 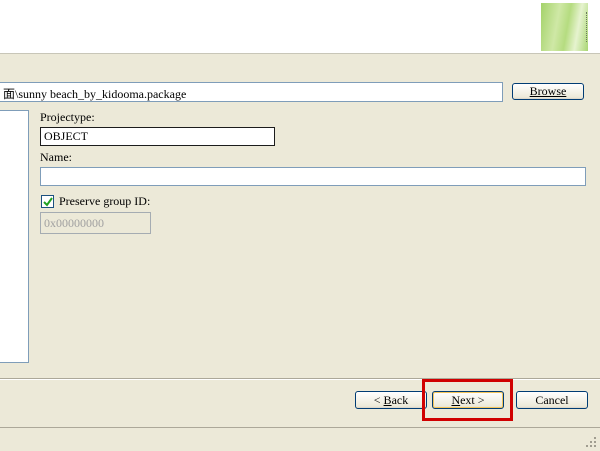 What do you see at coordinates (14, 236) in the screenshot?
I see `object-list` at bounding box center [14, 236].